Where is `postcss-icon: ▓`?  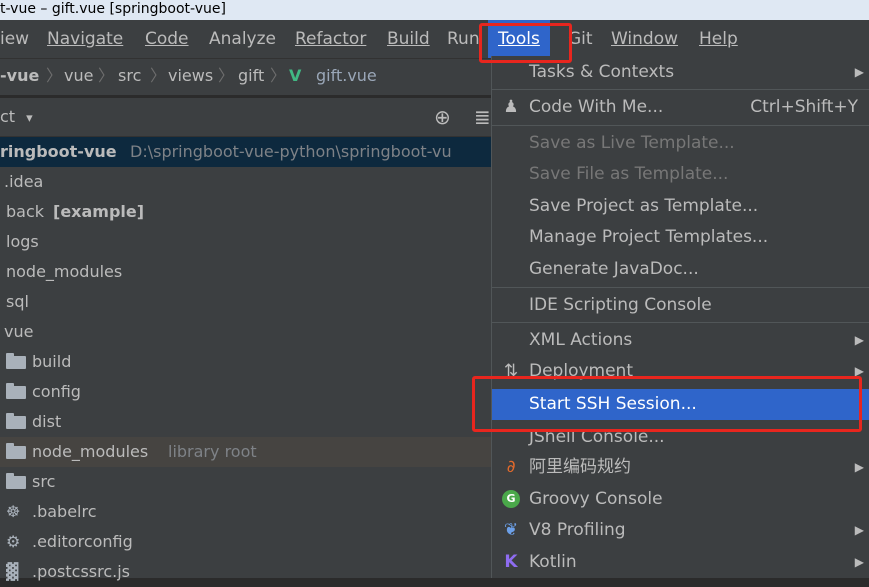
postcss-icon: ▓ is located at coordinates (12, 571).